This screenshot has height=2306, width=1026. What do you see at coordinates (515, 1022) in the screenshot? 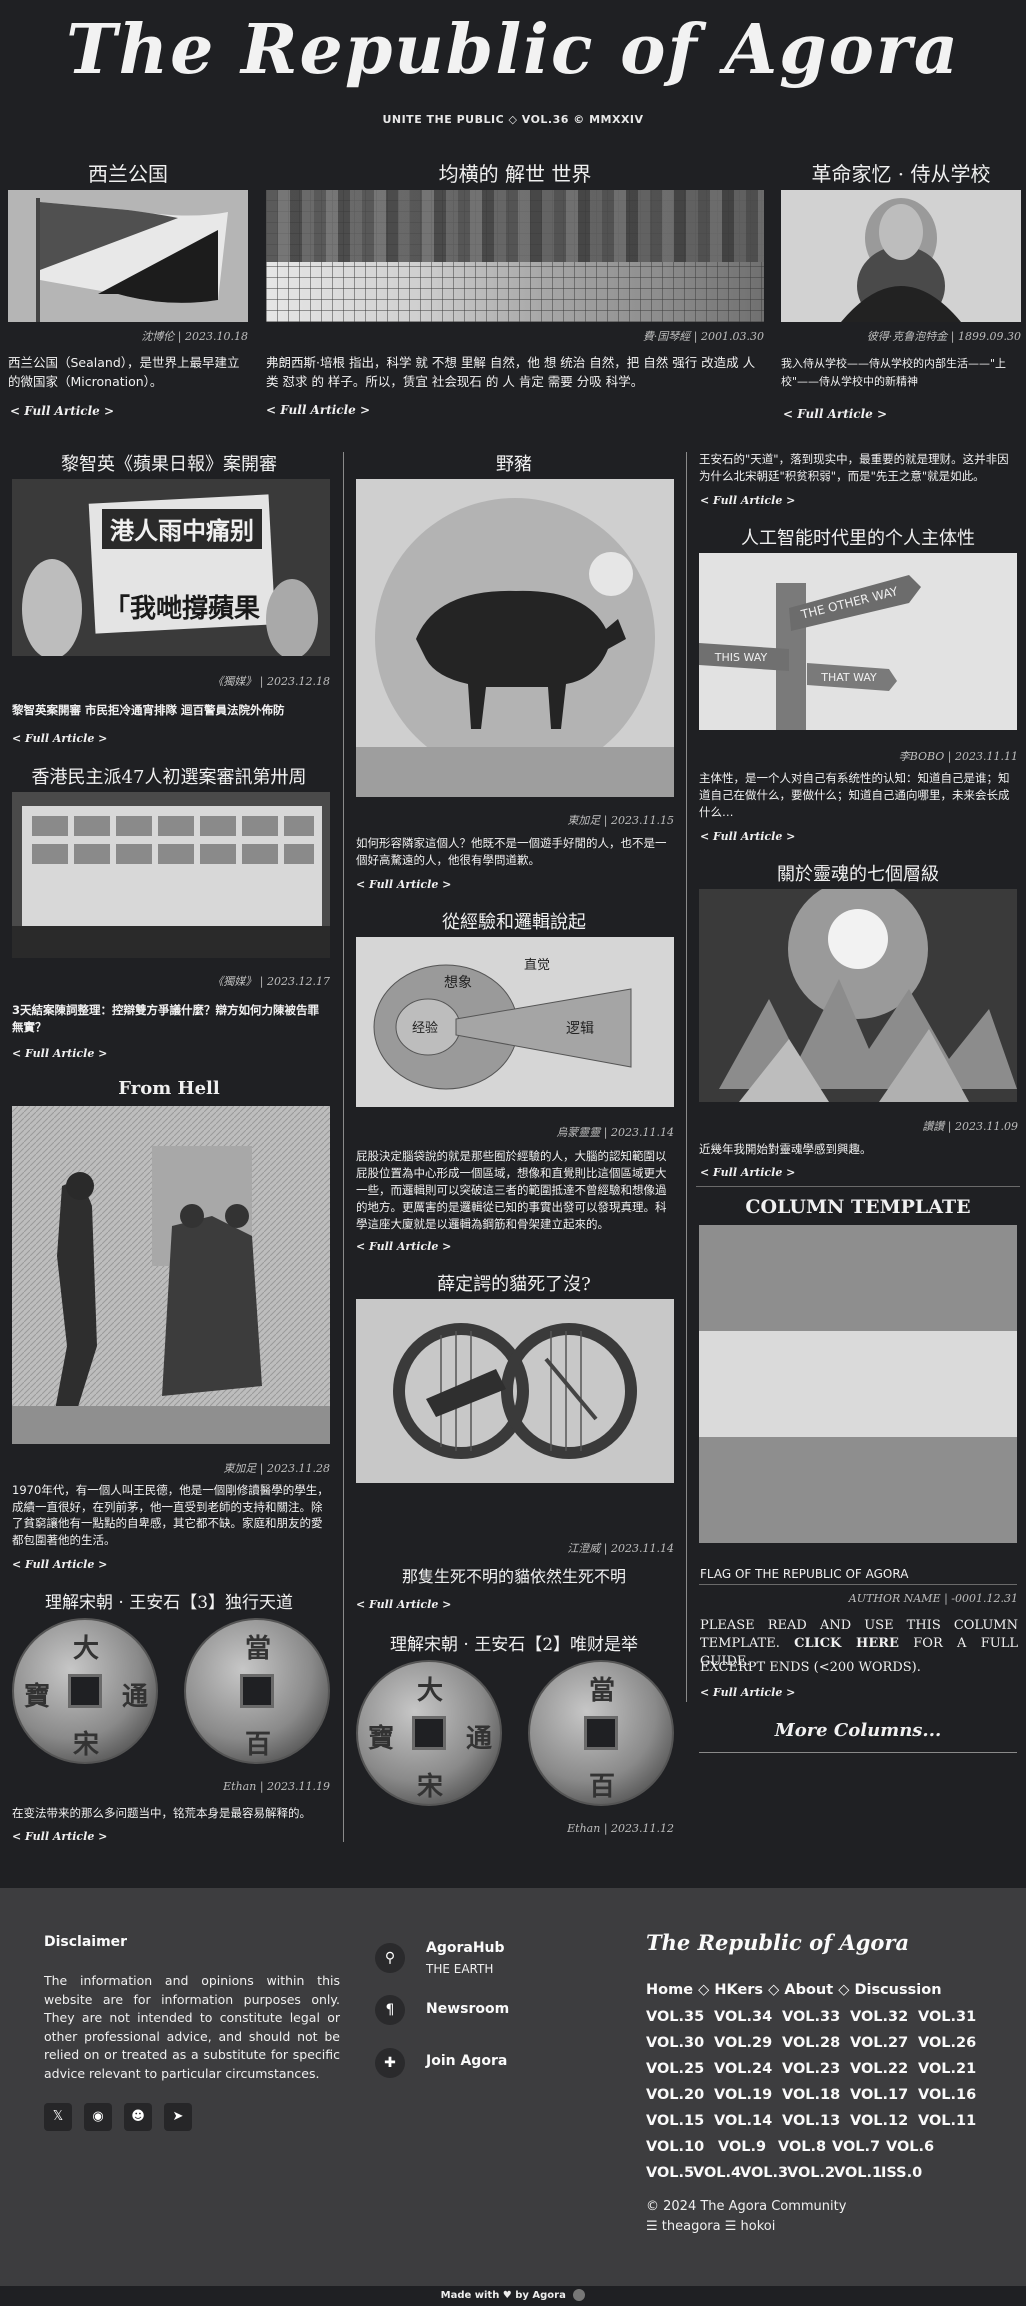
I see `venn-diagram: 想象 经验 逻辑 直觉` at bounding box center [515, 1022].